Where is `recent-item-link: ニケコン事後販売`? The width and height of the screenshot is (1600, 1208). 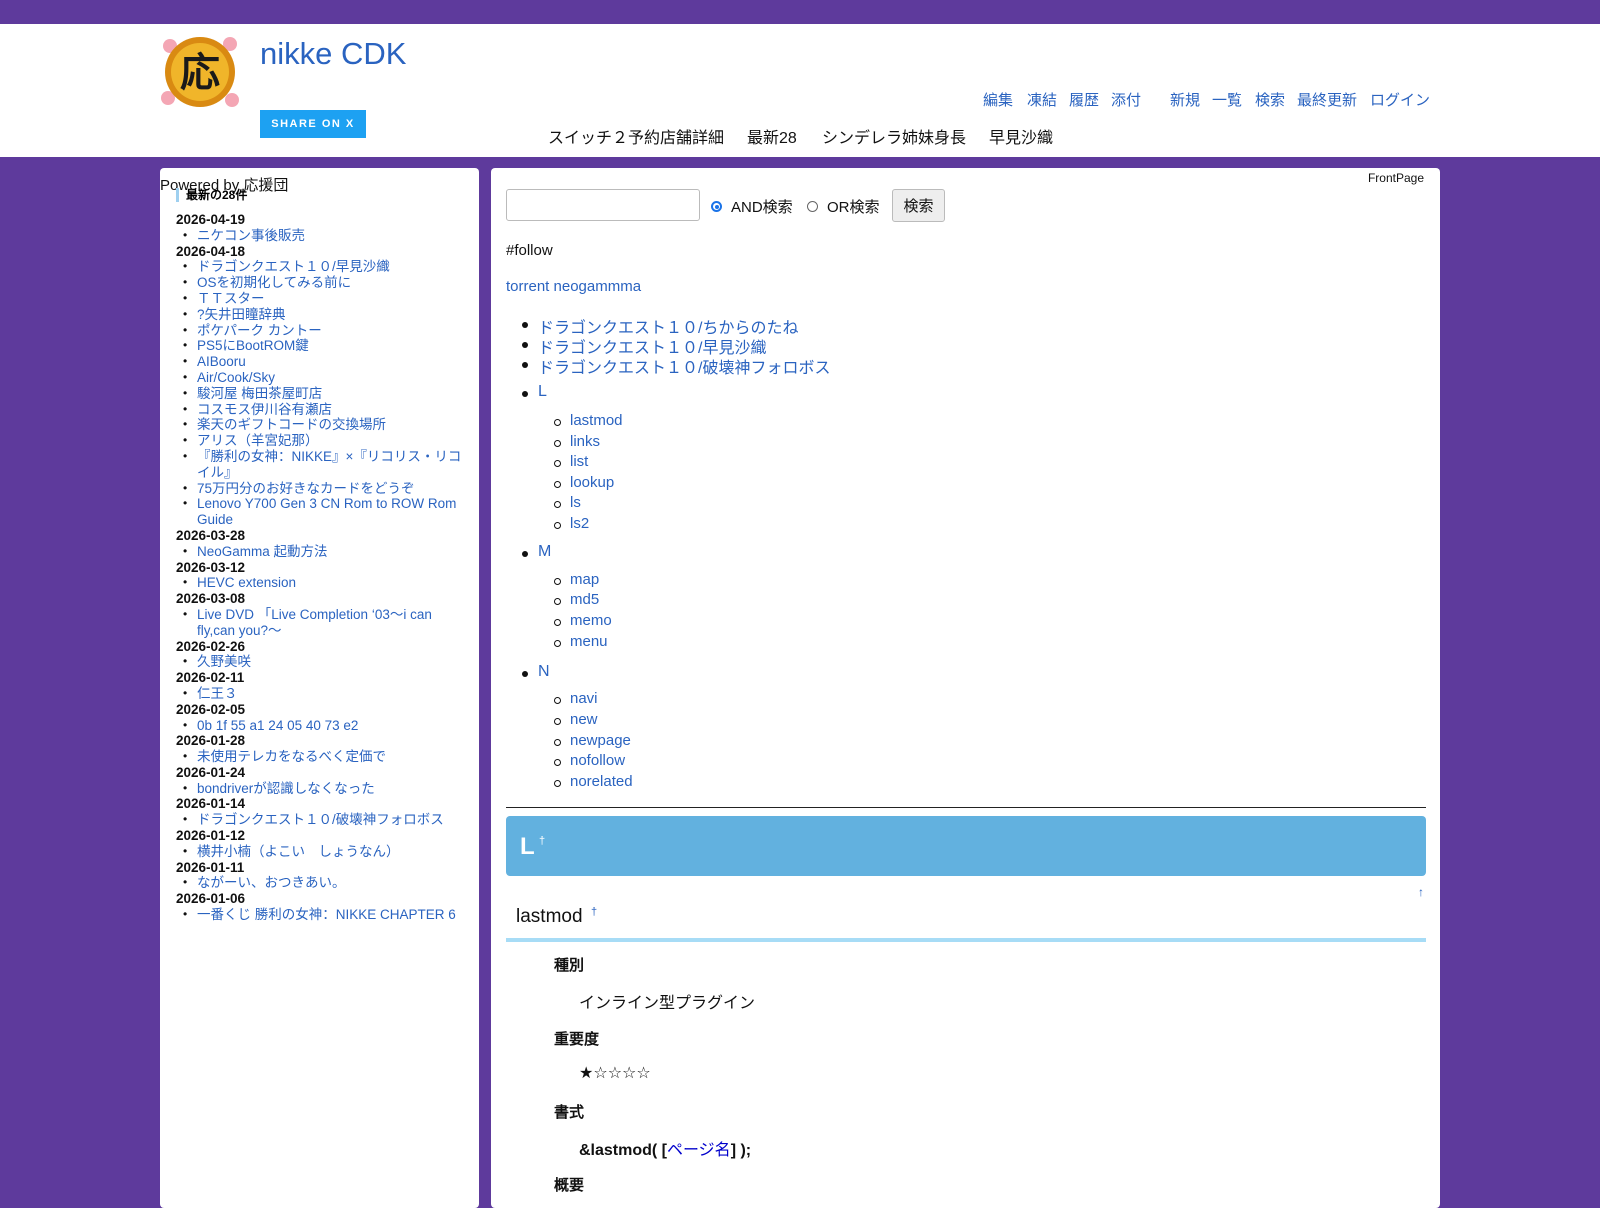 recent-item-link: ニケコン事後販売 is located at coordinates (321, 236).